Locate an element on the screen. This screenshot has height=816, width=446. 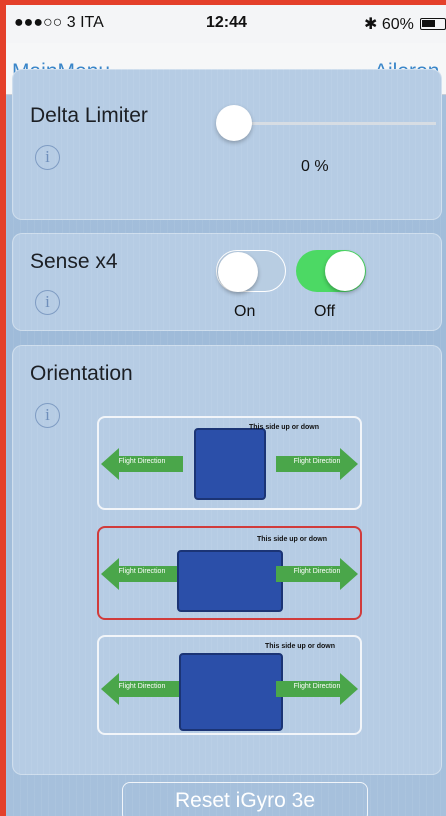
carrier-signal: ●●●○○ 3 ITA is located at coordinates (59, 22).